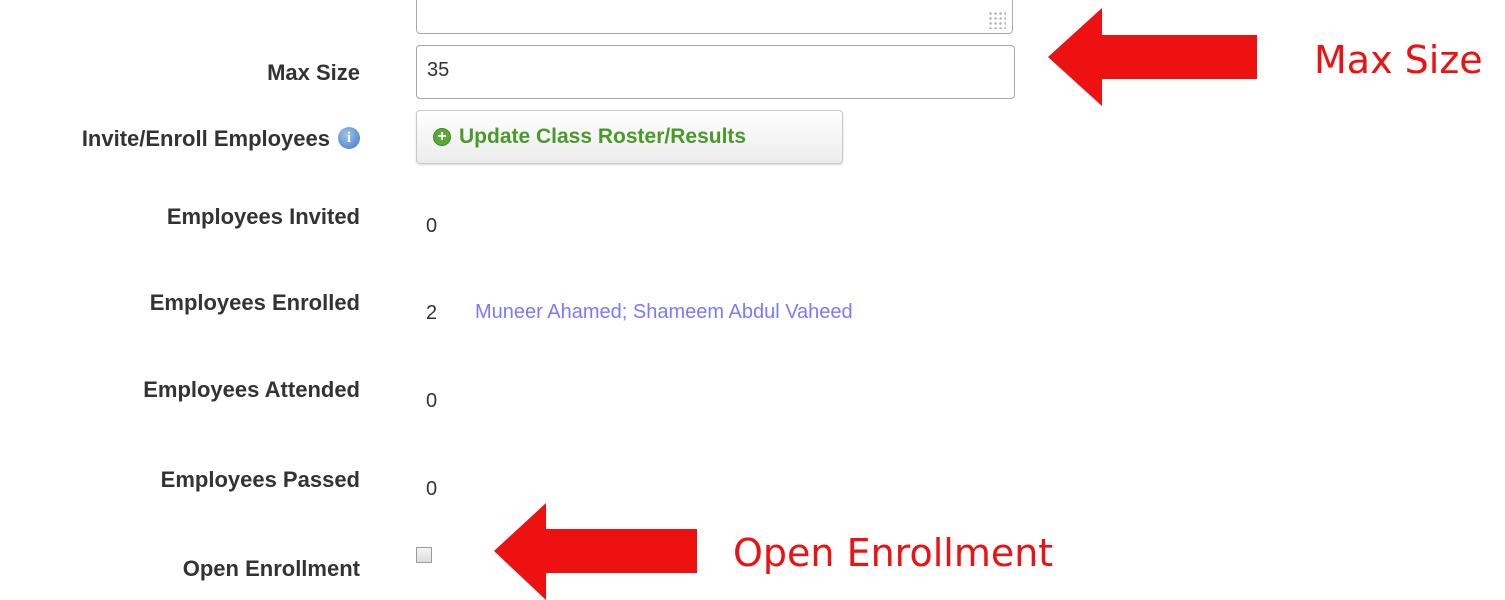 This screenshot has height=600, width=1505. I want to click on max-size-callout: Max Size, so click(1398, 60).